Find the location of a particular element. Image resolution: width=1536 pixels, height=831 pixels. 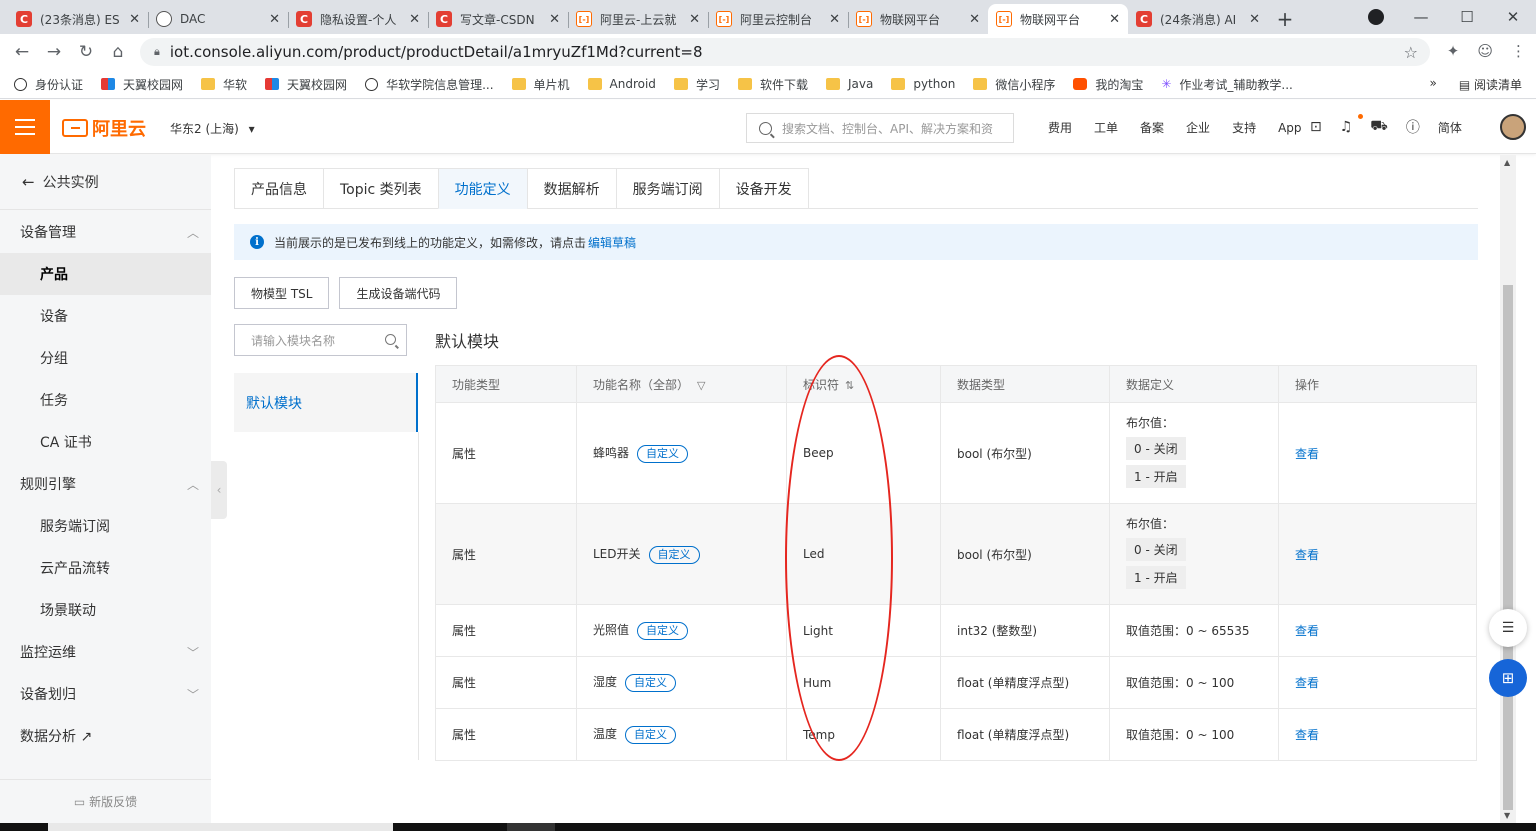

sidebar-item: 规则引擎 ︿ is located at coordinates (105, 484).